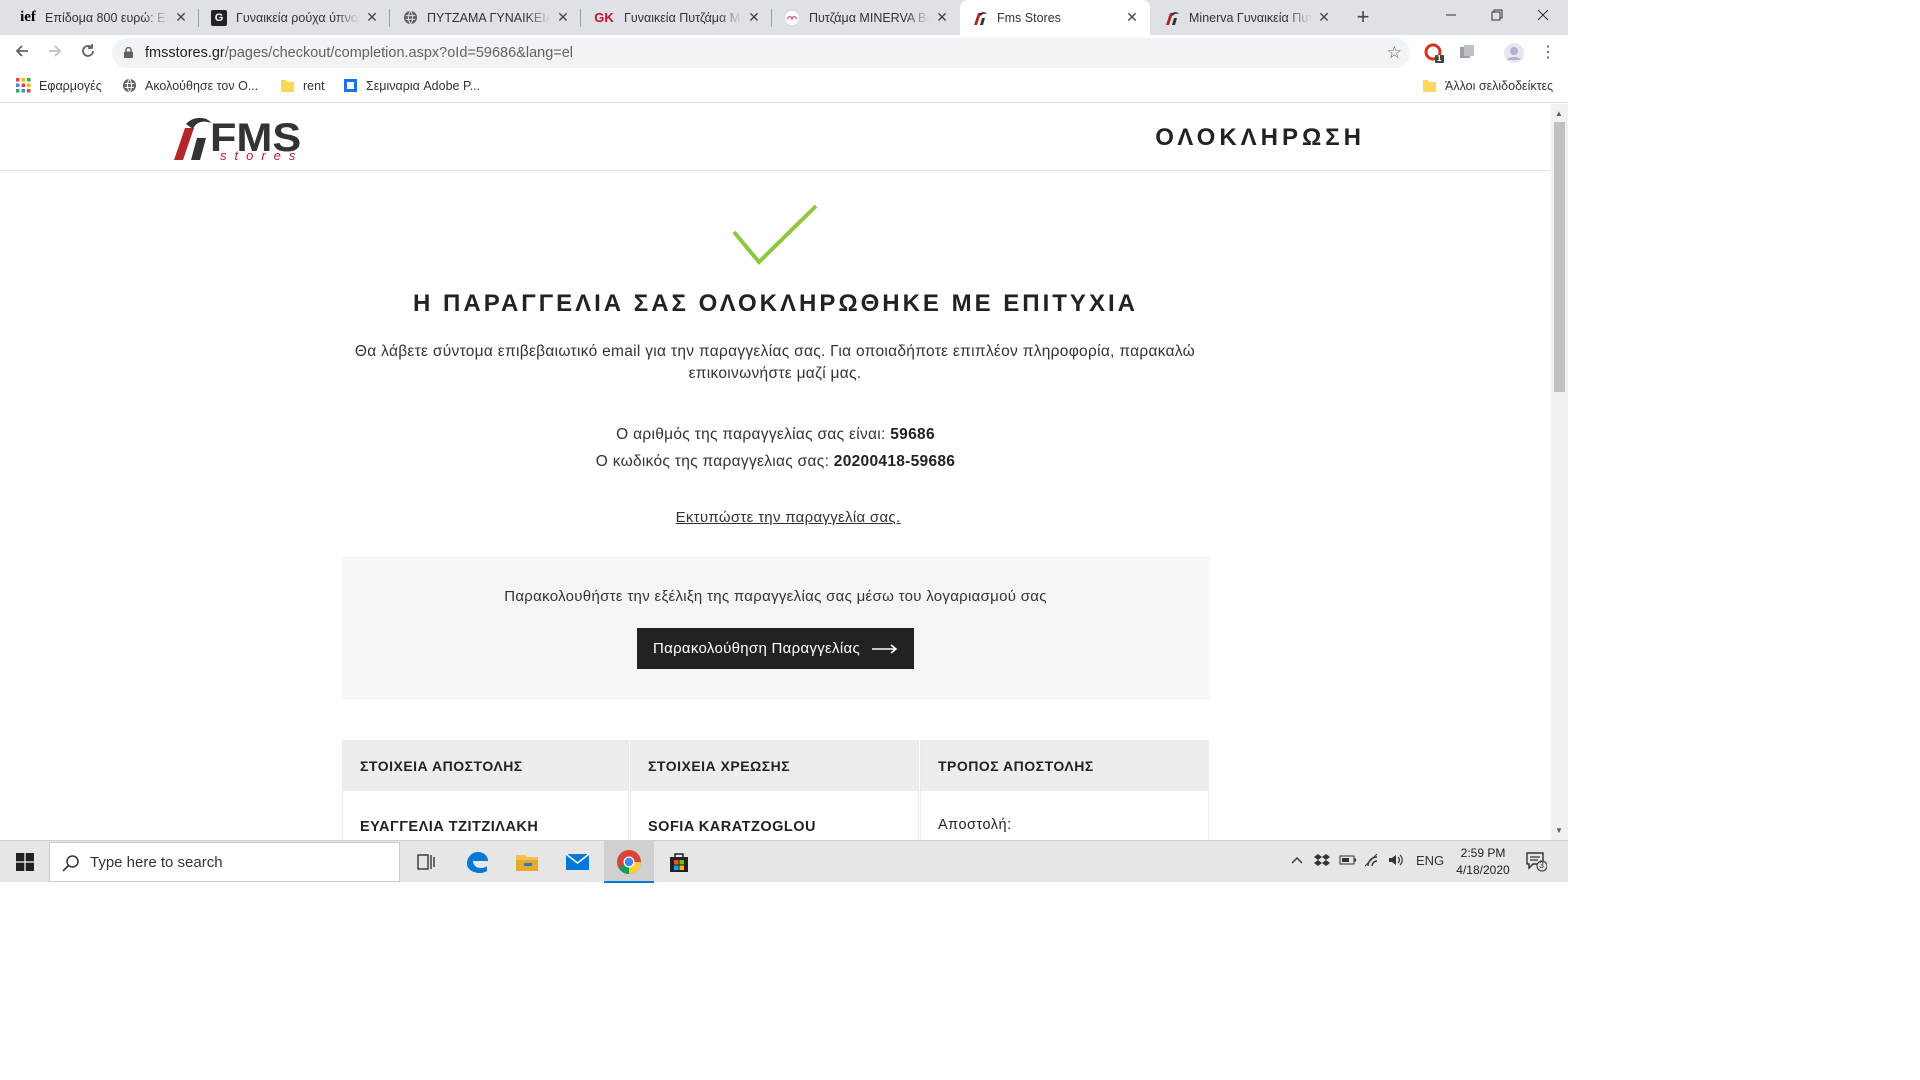  Describe the element at coordinates (1348, 861) in the screenshot. I see `battery-icon` at that location.